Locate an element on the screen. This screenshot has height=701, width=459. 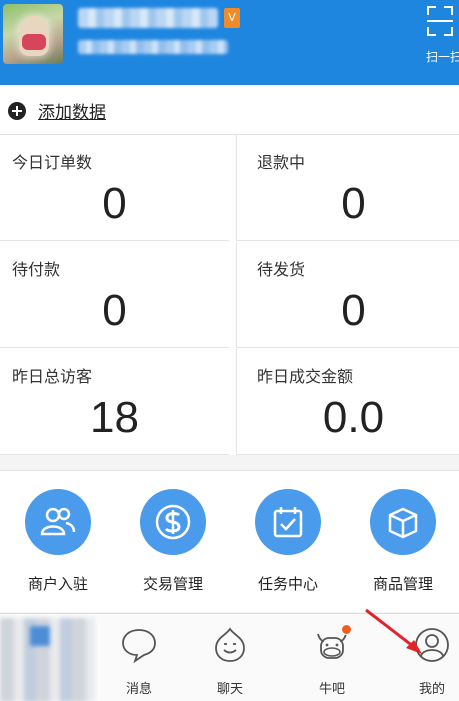
stat-pending-payment: 待付款 0 is located at coordinates (114, 295).